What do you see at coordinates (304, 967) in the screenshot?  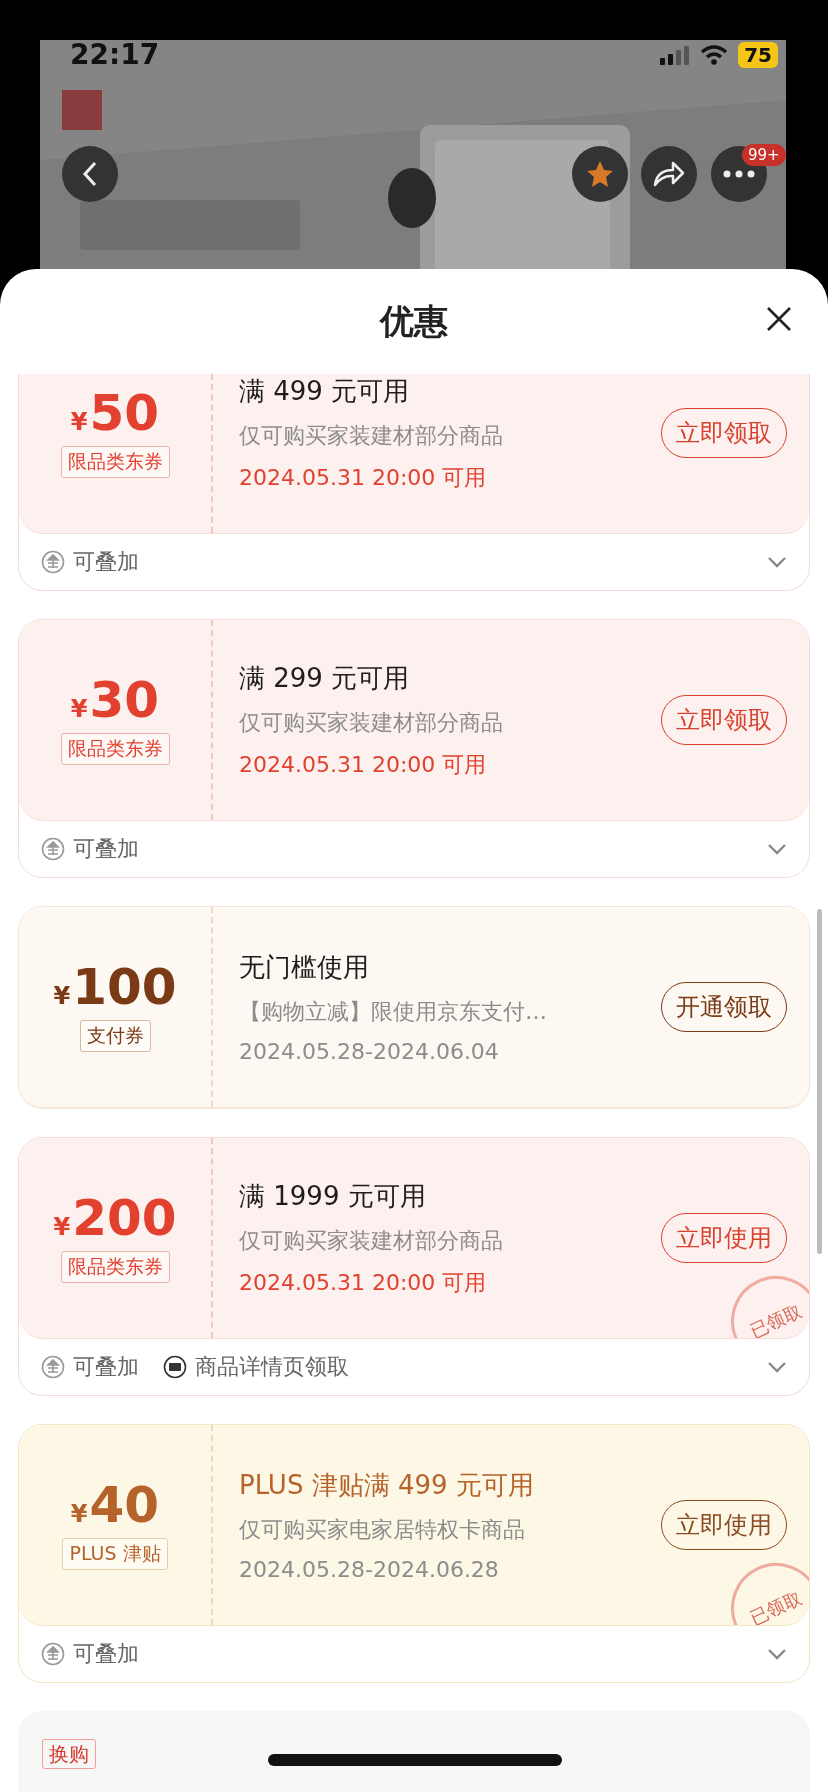 I see `coupon-condition: 无门槛使用` at bounding box center [304, 967].